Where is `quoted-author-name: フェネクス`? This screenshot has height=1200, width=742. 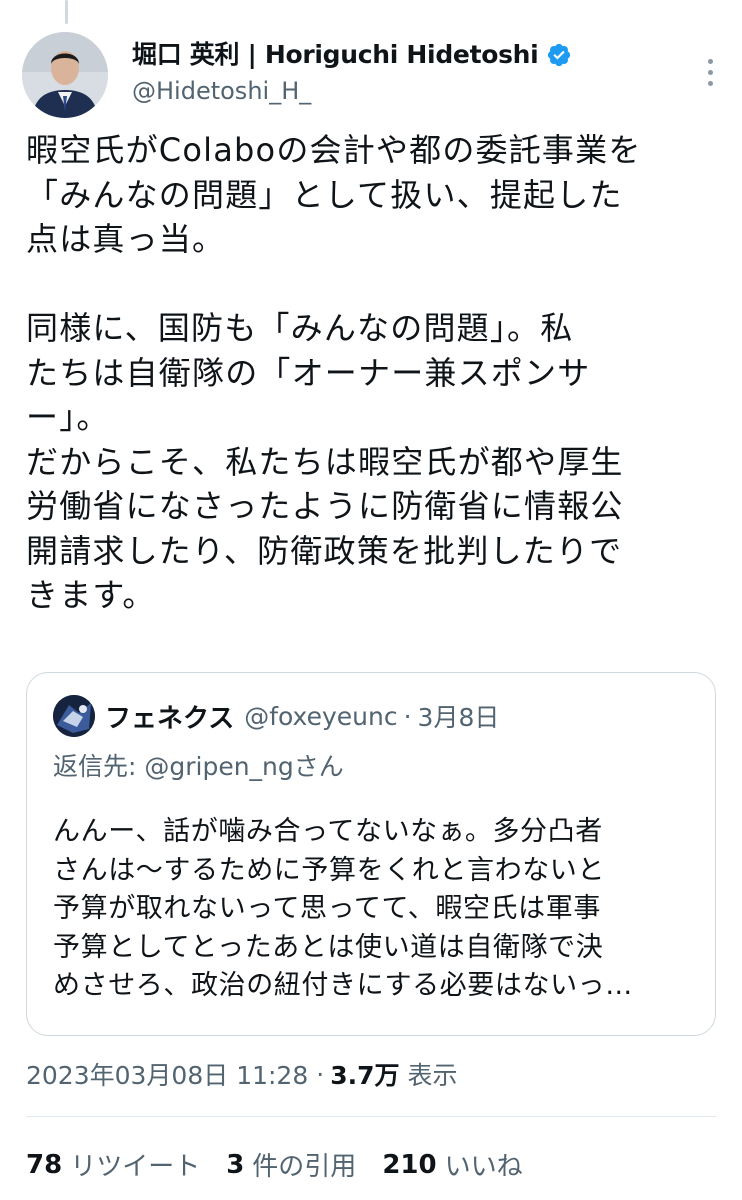 quoted-author-name: フェネクス is located at coordinates (170, 718).